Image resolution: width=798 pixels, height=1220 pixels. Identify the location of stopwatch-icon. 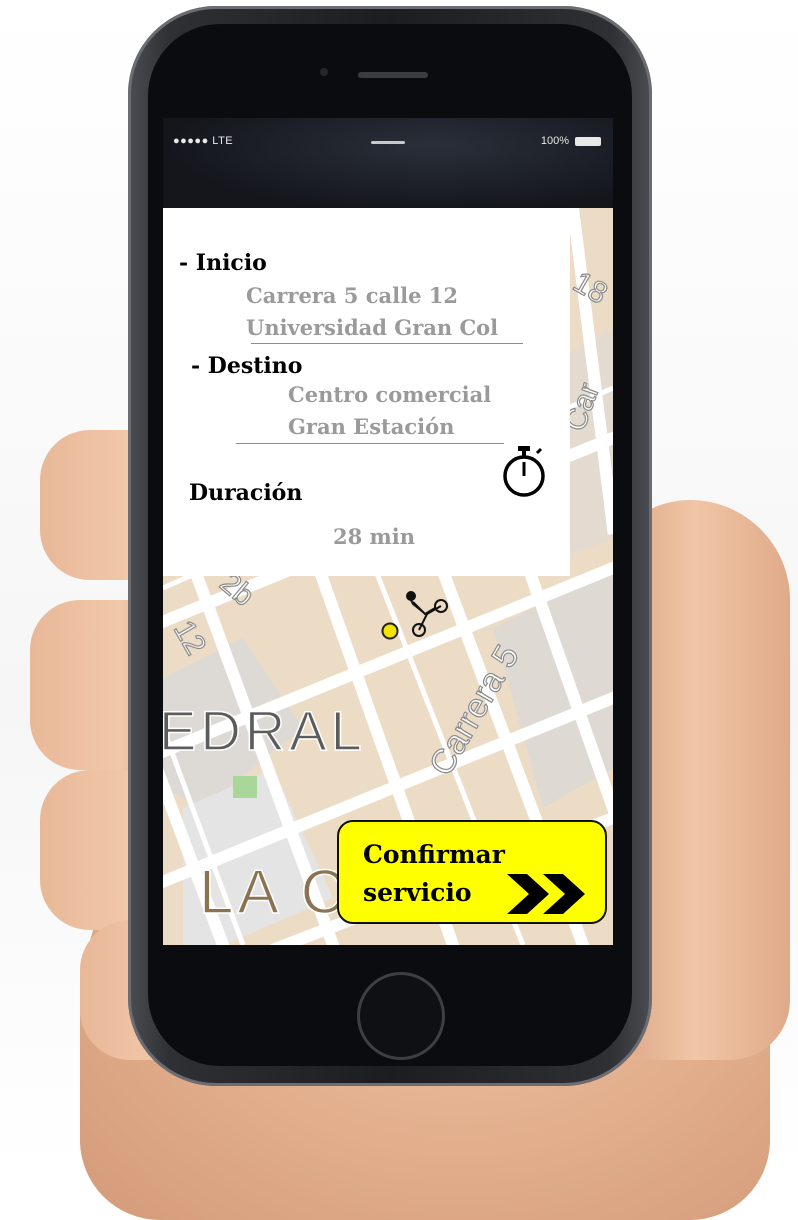
(524, 471).